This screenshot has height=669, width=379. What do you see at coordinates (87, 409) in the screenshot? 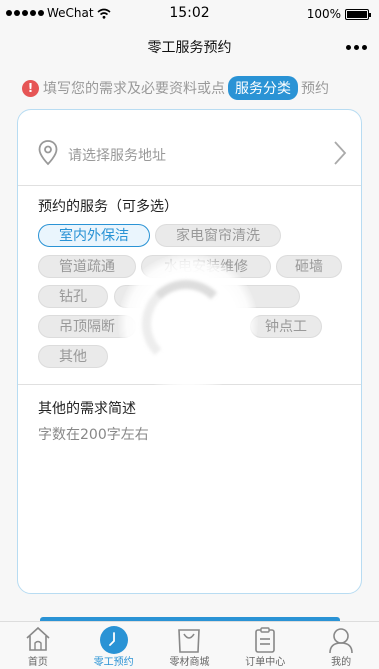
I see `notes-title: 其他的需求简述` at bounding box center [87, 409].